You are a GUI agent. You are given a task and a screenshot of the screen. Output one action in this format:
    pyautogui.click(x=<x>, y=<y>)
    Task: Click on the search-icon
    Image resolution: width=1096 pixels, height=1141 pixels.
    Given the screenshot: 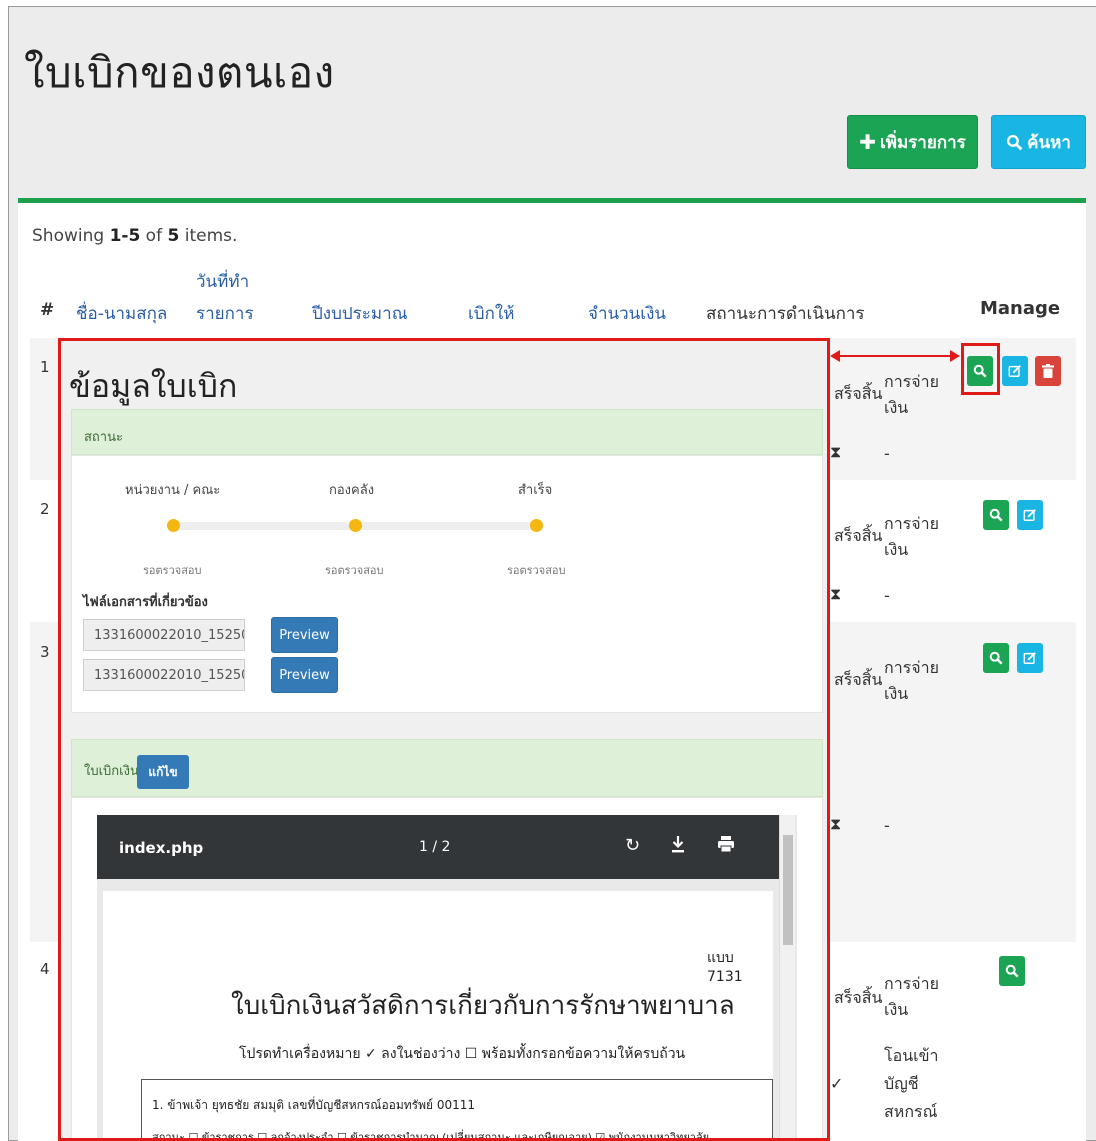 What is the action you would take?
    pyautogui.click(x=1015, y=142)
    